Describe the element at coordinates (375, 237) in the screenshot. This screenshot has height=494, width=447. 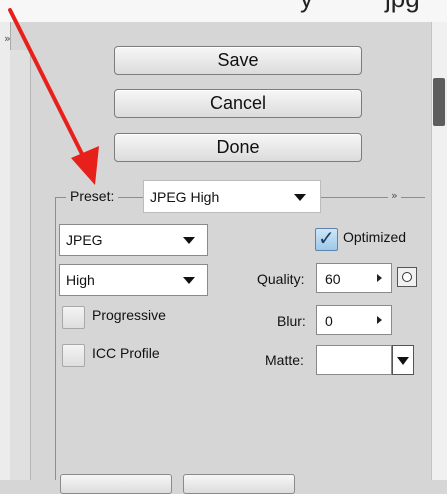
I see `optimized-label: Optimized` at that location.